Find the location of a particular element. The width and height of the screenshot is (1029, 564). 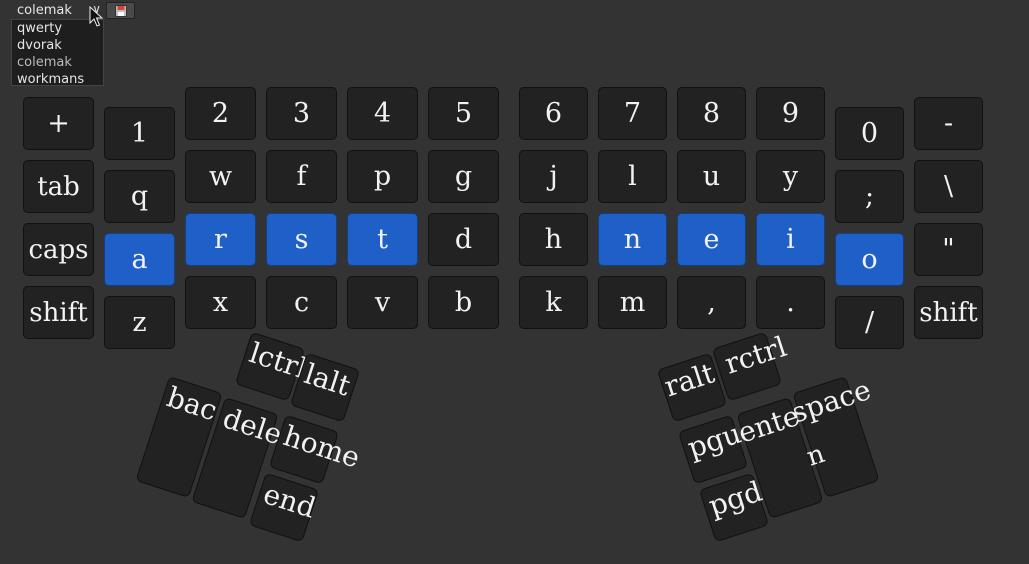

key-u: u is located at coordinates (711, 176).